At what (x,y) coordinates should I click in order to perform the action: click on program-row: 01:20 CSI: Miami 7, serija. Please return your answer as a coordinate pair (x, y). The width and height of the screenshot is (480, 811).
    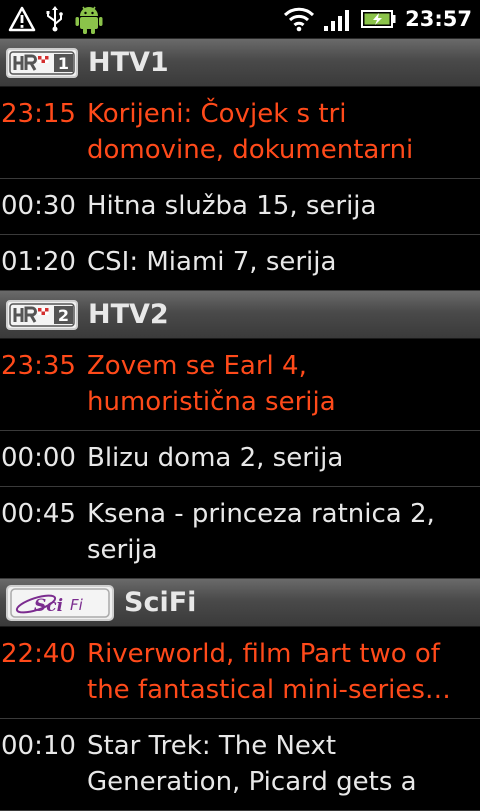
    Looking at the image, I should click on (240, 263).